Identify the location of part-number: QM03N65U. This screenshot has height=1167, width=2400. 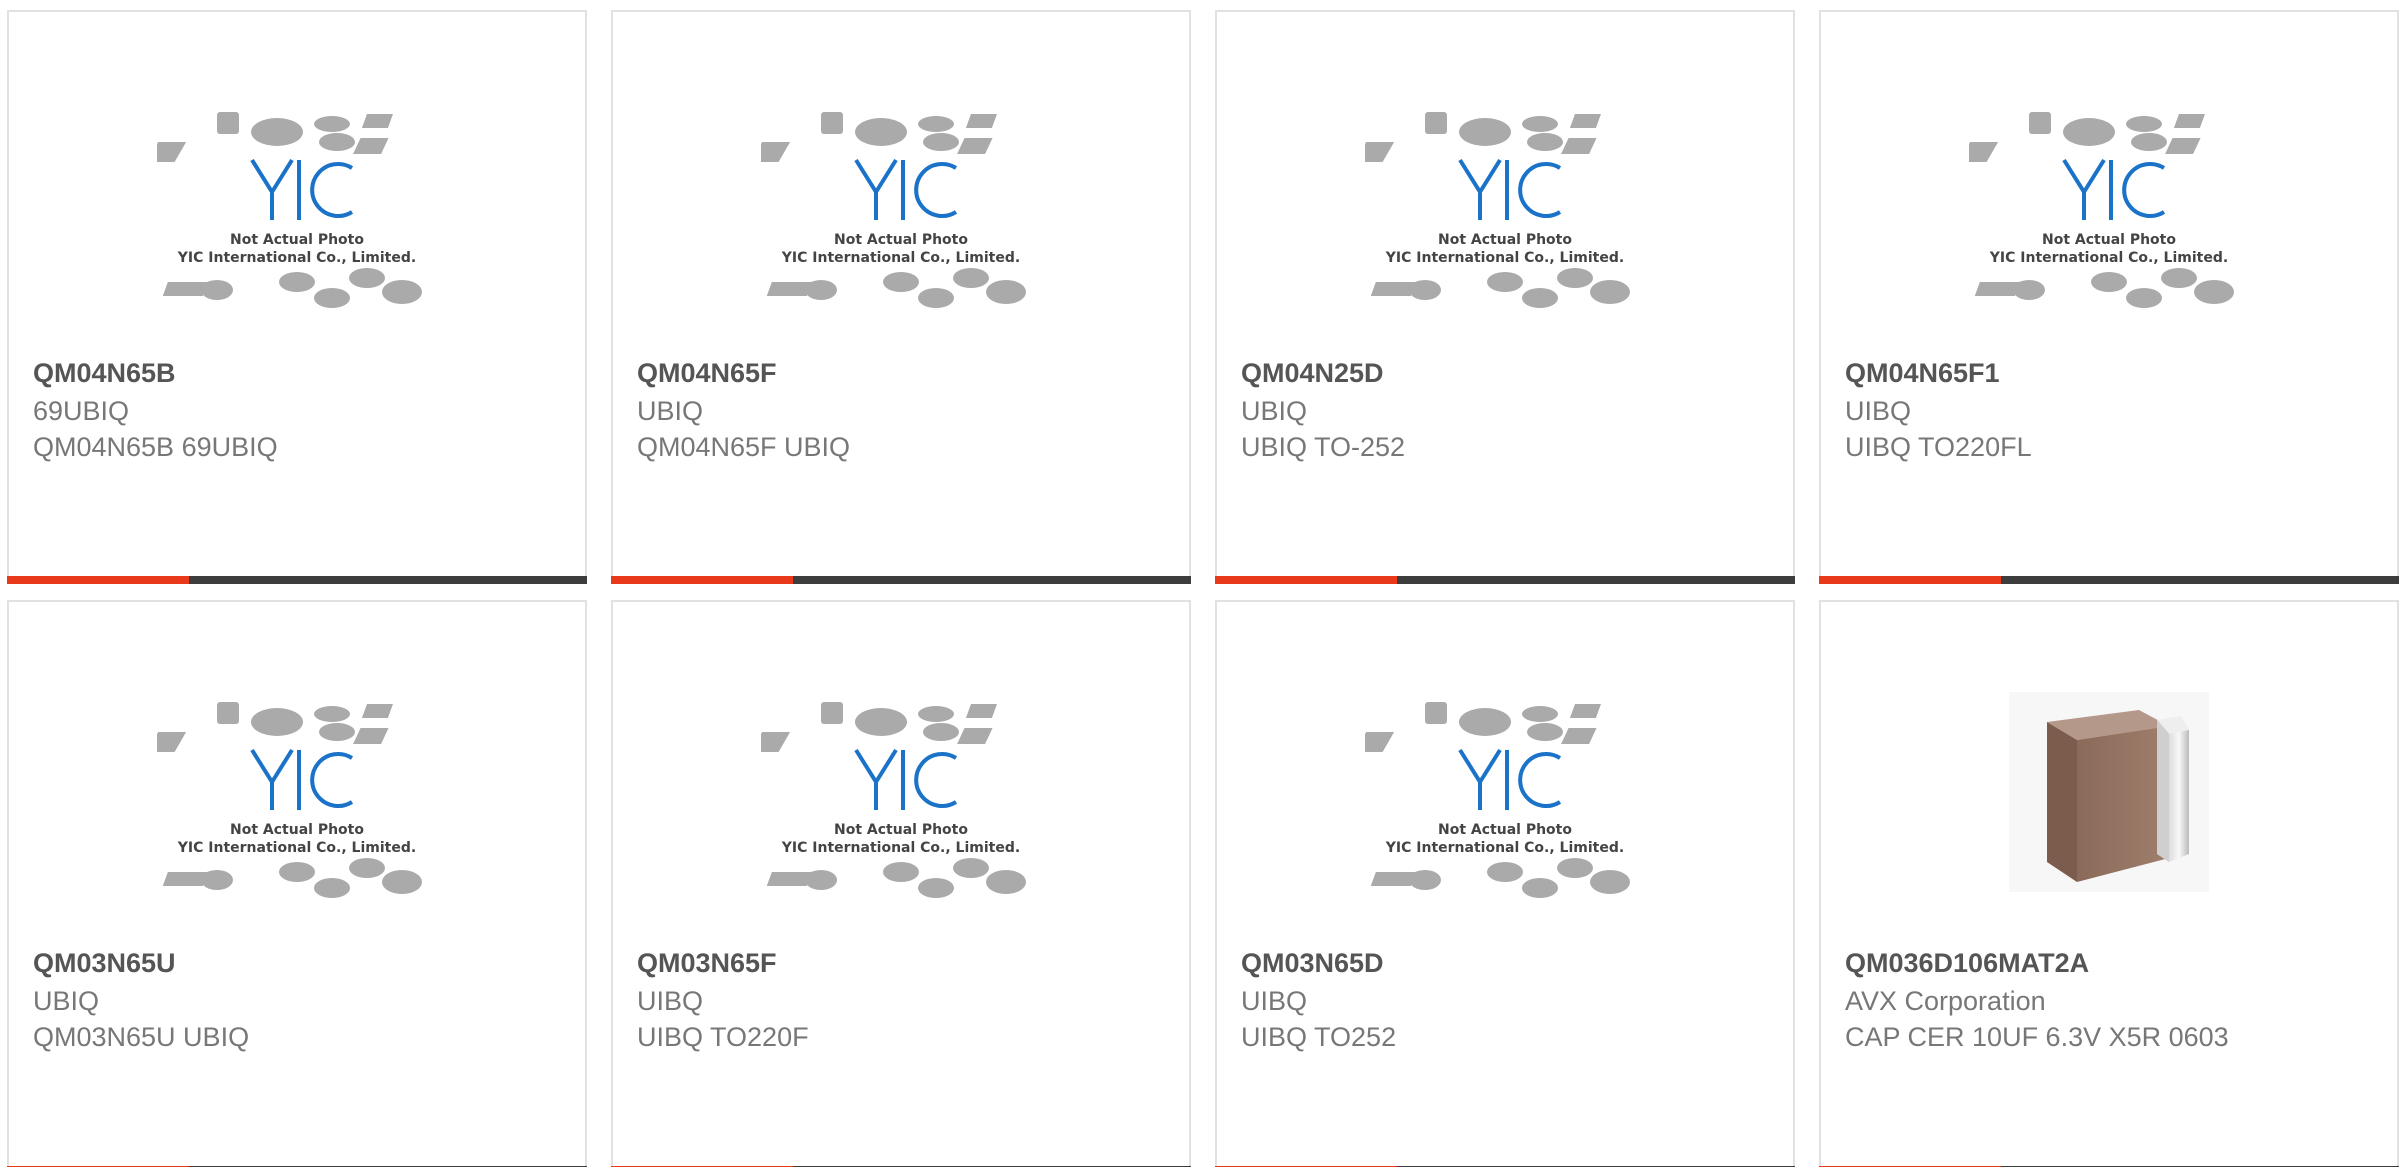
(104, 963).